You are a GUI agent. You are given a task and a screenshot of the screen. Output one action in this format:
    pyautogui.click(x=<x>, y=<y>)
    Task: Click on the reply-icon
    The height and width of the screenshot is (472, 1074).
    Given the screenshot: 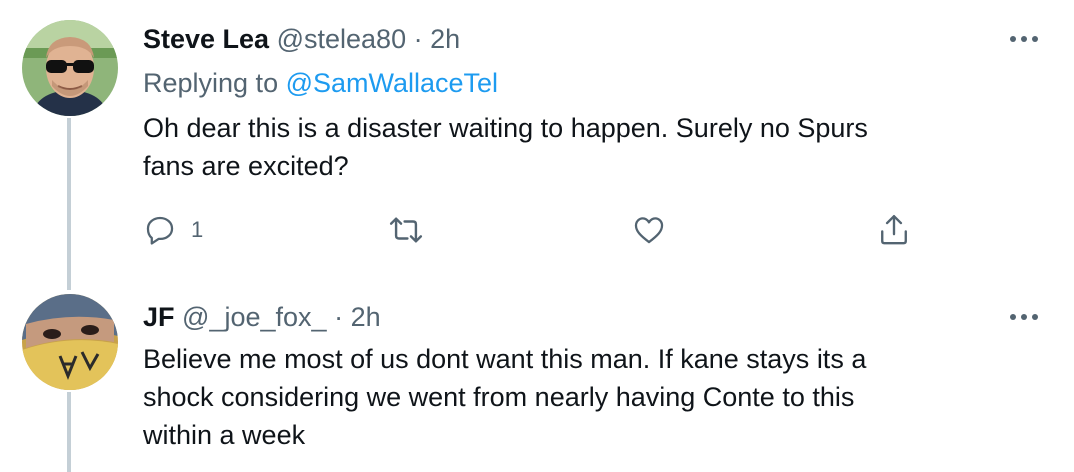 What is the action you would take?
    pyautogui.click(x=160, y=230)
    